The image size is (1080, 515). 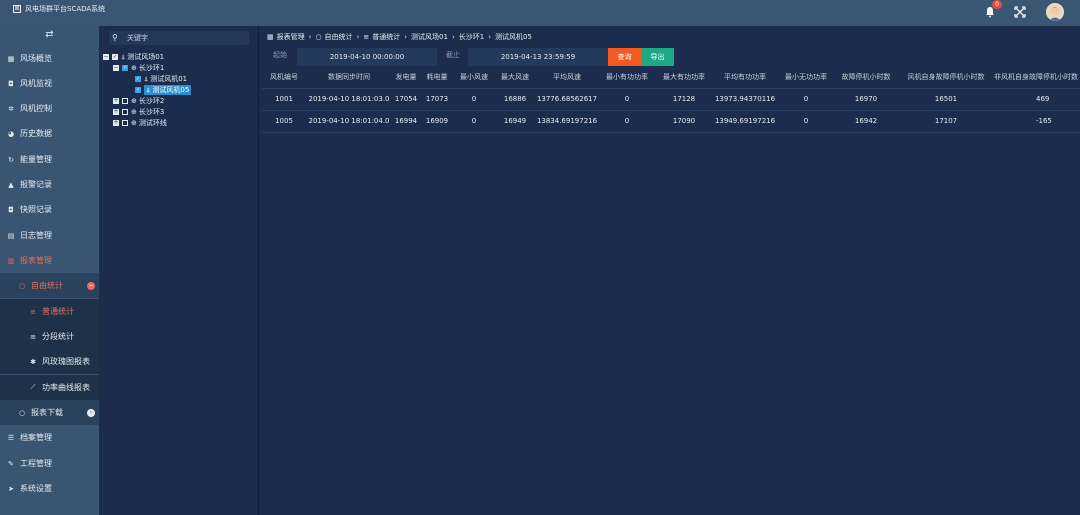 I want to click on table-cell: 17107, so click(x=946, y=121).